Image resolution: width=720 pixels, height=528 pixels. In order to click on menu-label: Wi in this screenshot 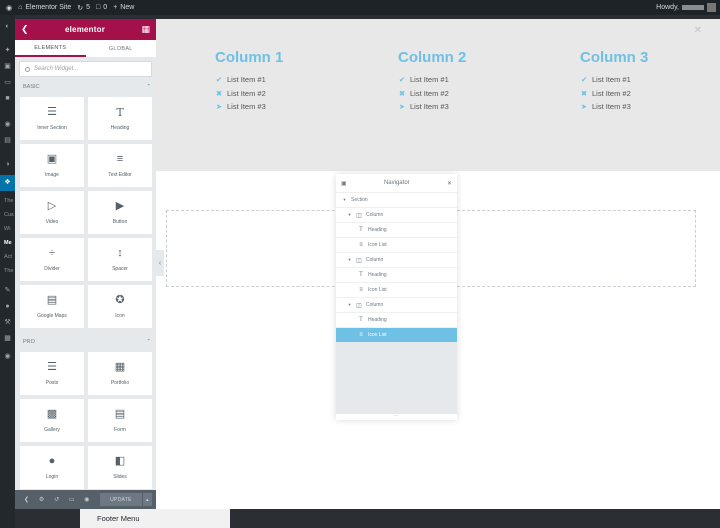, I will do `click(7, 229)`.